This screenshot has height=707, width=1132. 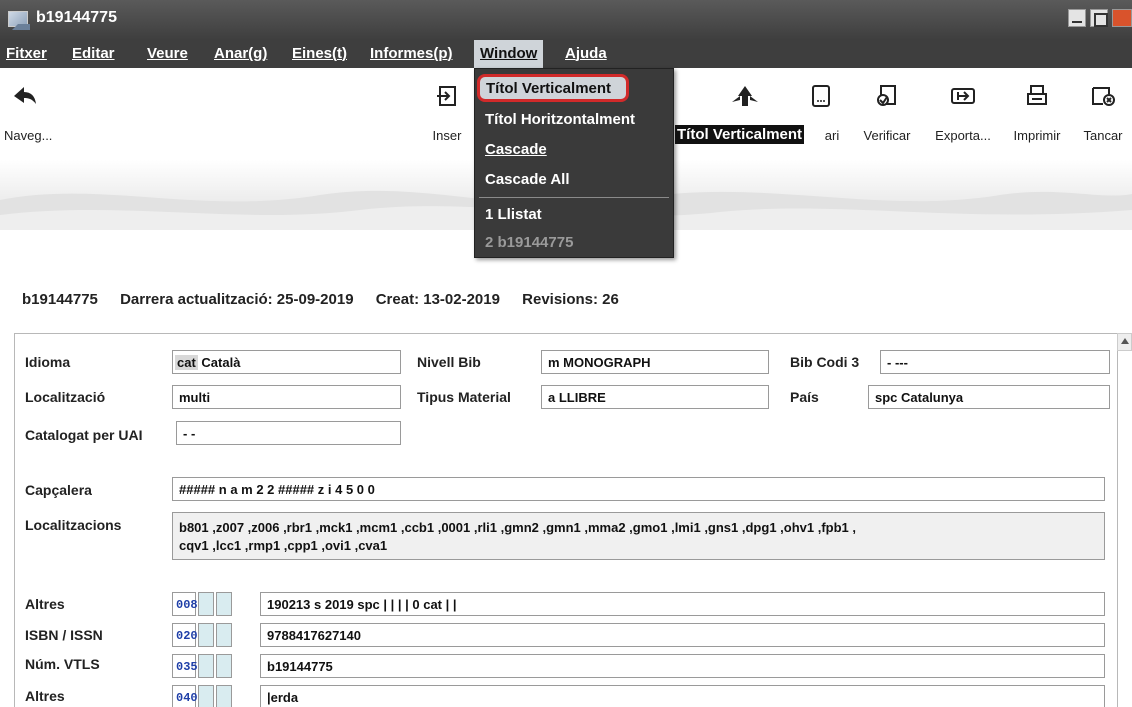 I want to click on pais-field: spc Catalunya, so click(x=989, y=397).